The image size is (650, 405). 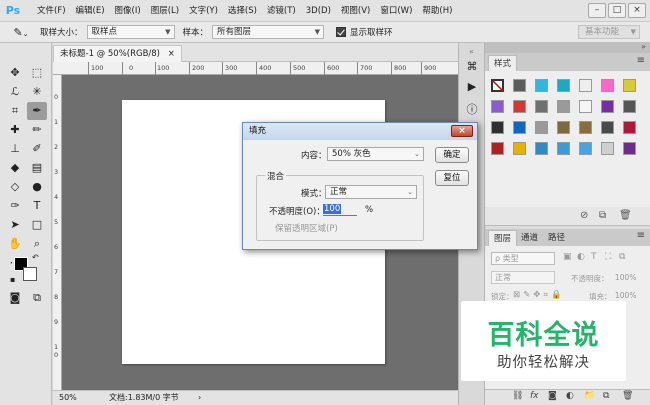 What do you see at coordinates (581, 257) in the screenshot?
I see `adjustment-filter-icon: ◐` at bounding box center [581, 257].